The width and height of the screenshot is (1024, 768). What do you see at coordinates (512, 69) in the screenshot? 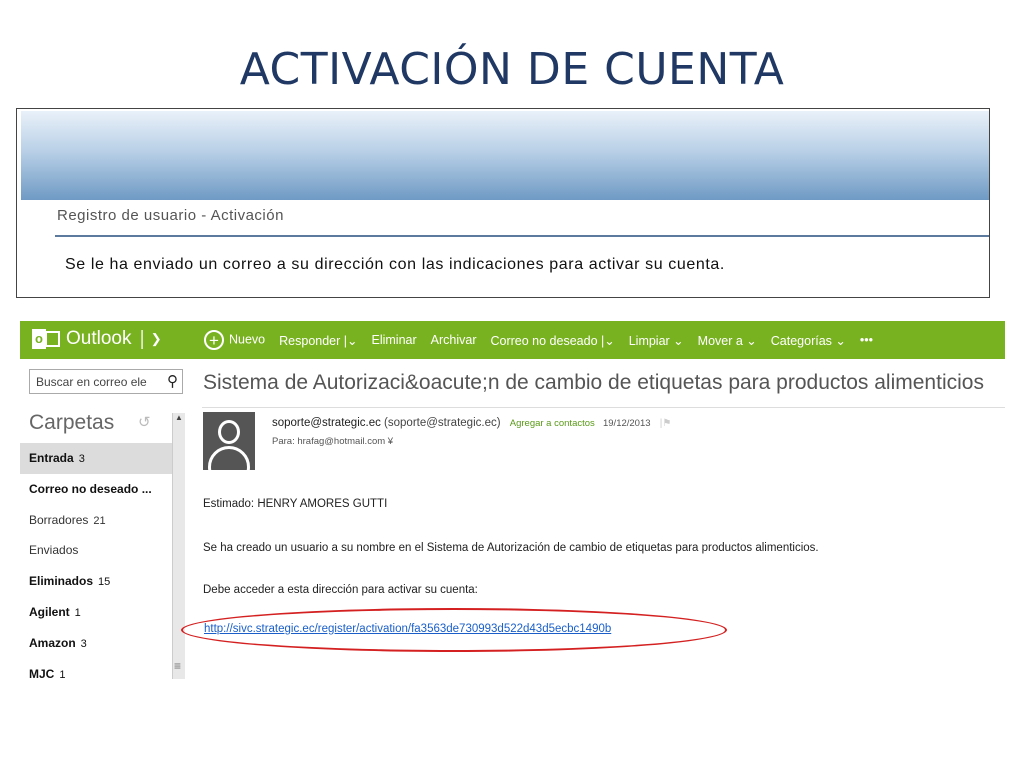
I see `slide-title: ACTIVACIÓN DE CUENTA` at bounding box center [512, 69].